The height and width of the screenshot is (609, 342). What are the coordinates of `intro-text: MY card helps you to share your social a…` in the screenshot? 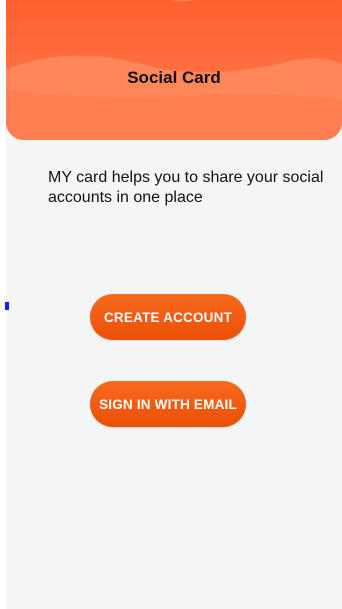 It's located at (186, 187).